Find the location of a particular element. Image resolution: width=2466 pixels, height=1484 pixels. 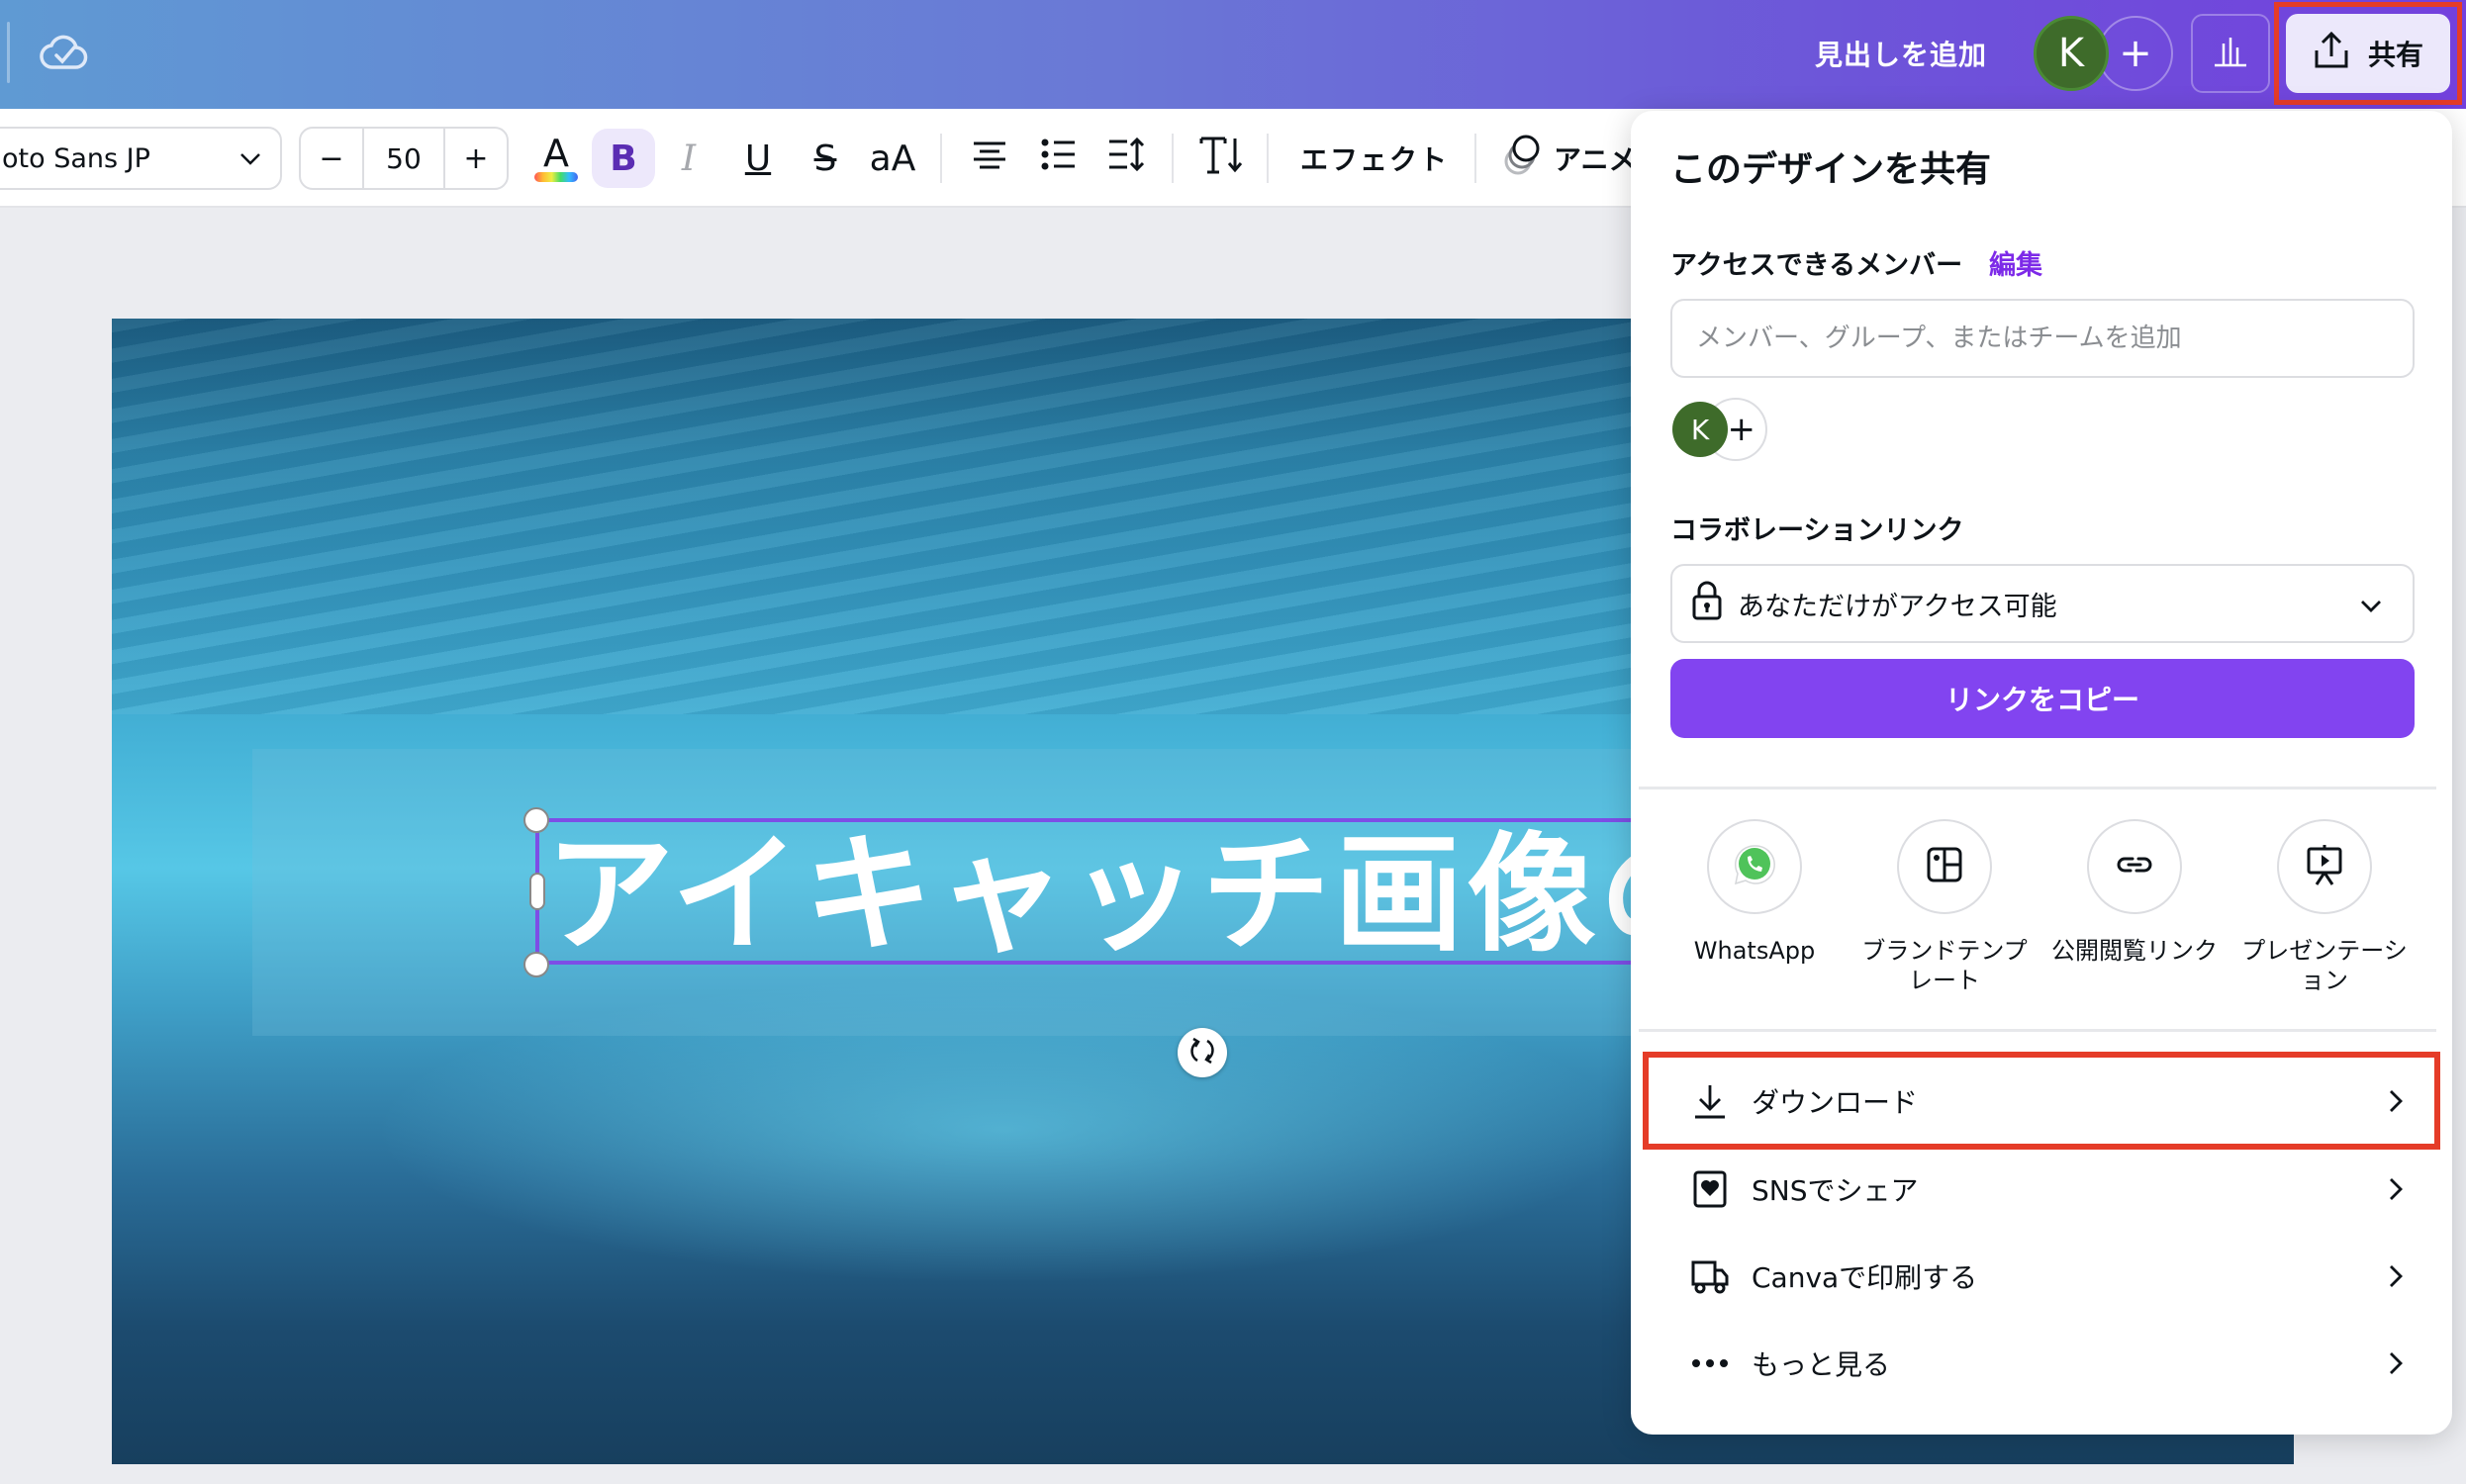

edit-members-link: 編集 is located at coordinates (2016, 262).